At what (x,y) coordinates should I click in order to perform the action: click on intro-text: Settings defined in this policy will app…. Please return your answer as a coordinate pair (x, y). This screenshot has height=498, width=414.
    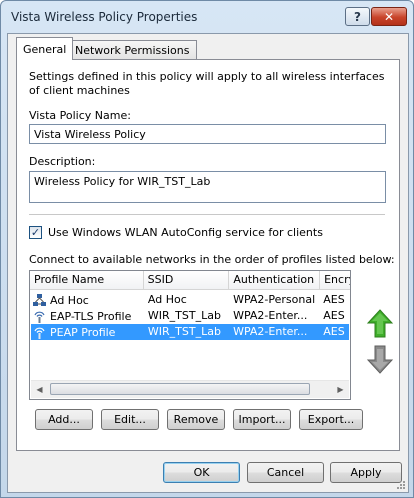
    Looking at the image, I should click on (207, 83).